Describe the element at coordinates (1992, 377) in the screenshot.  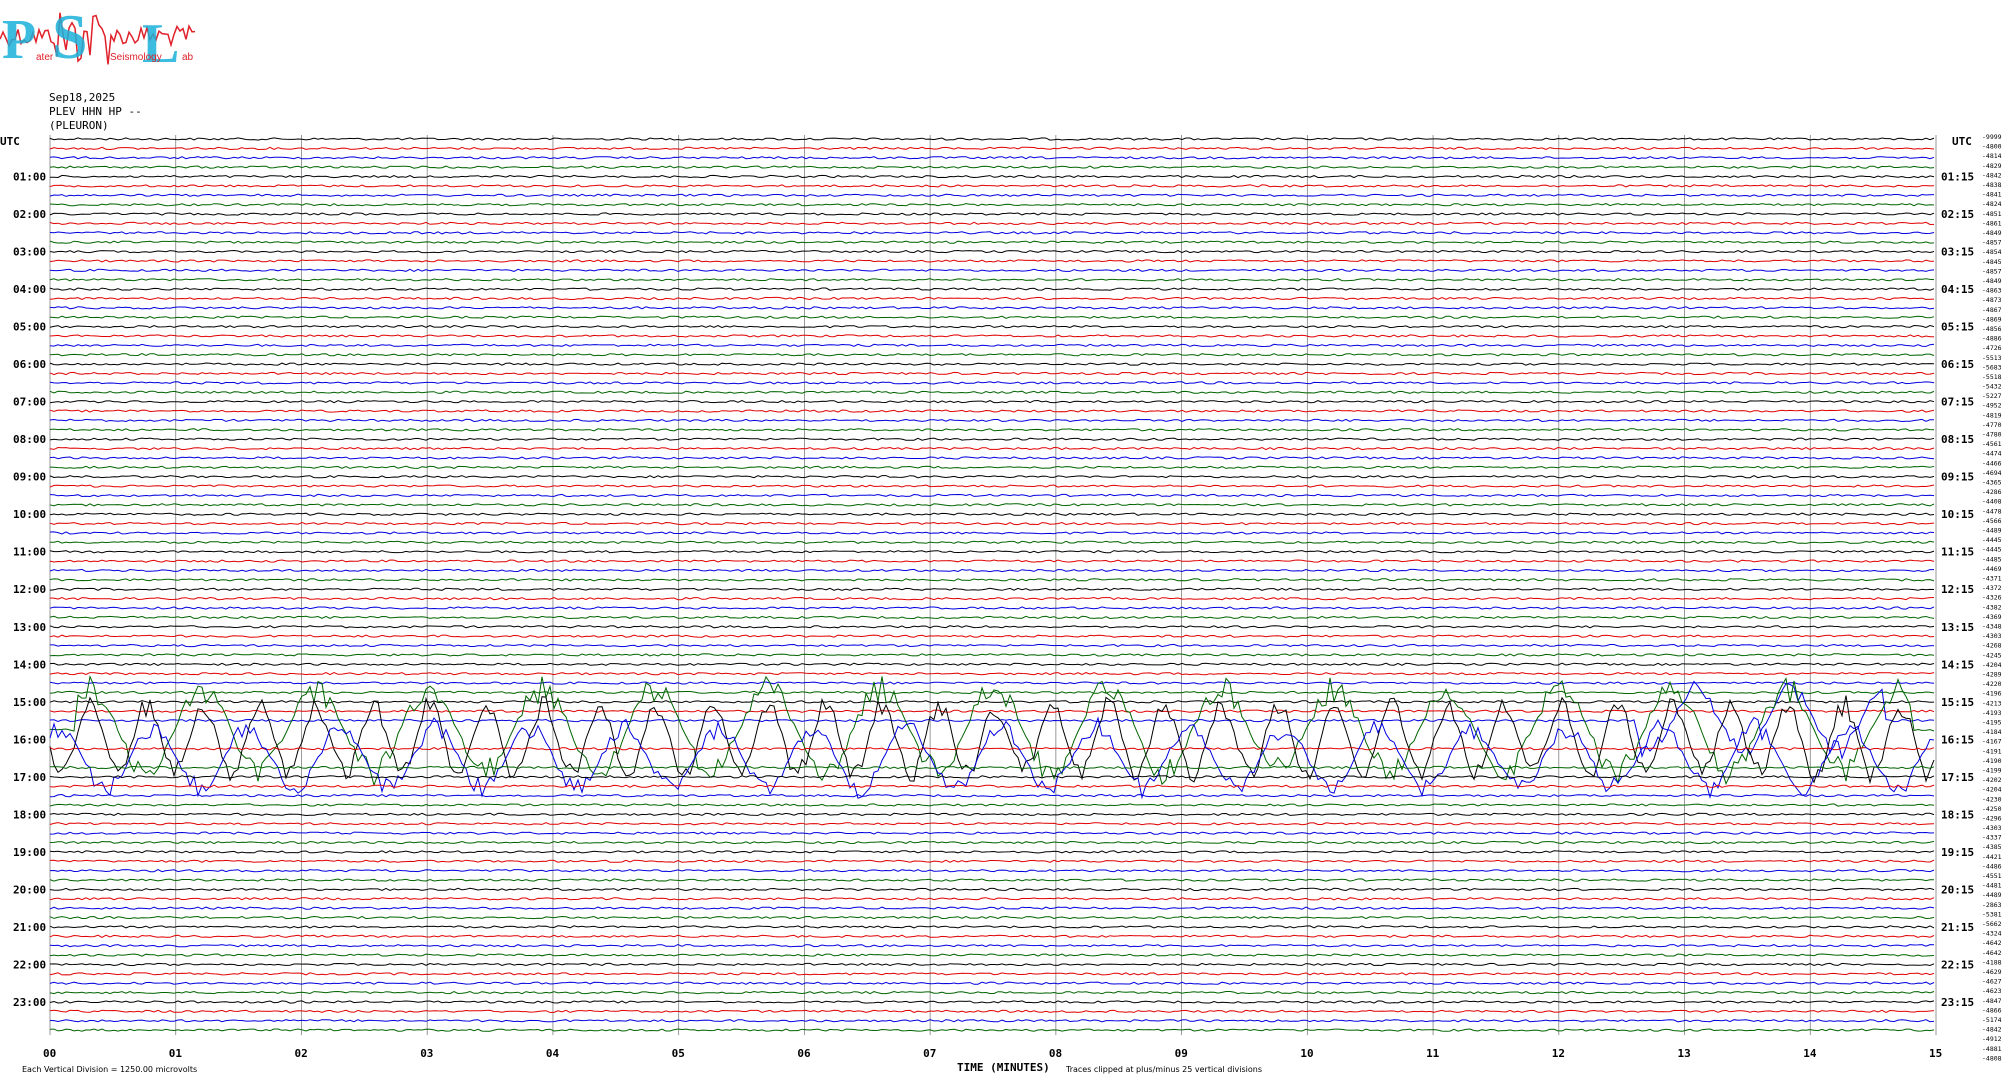
I see `trace-offset-label: -5518` at that location.